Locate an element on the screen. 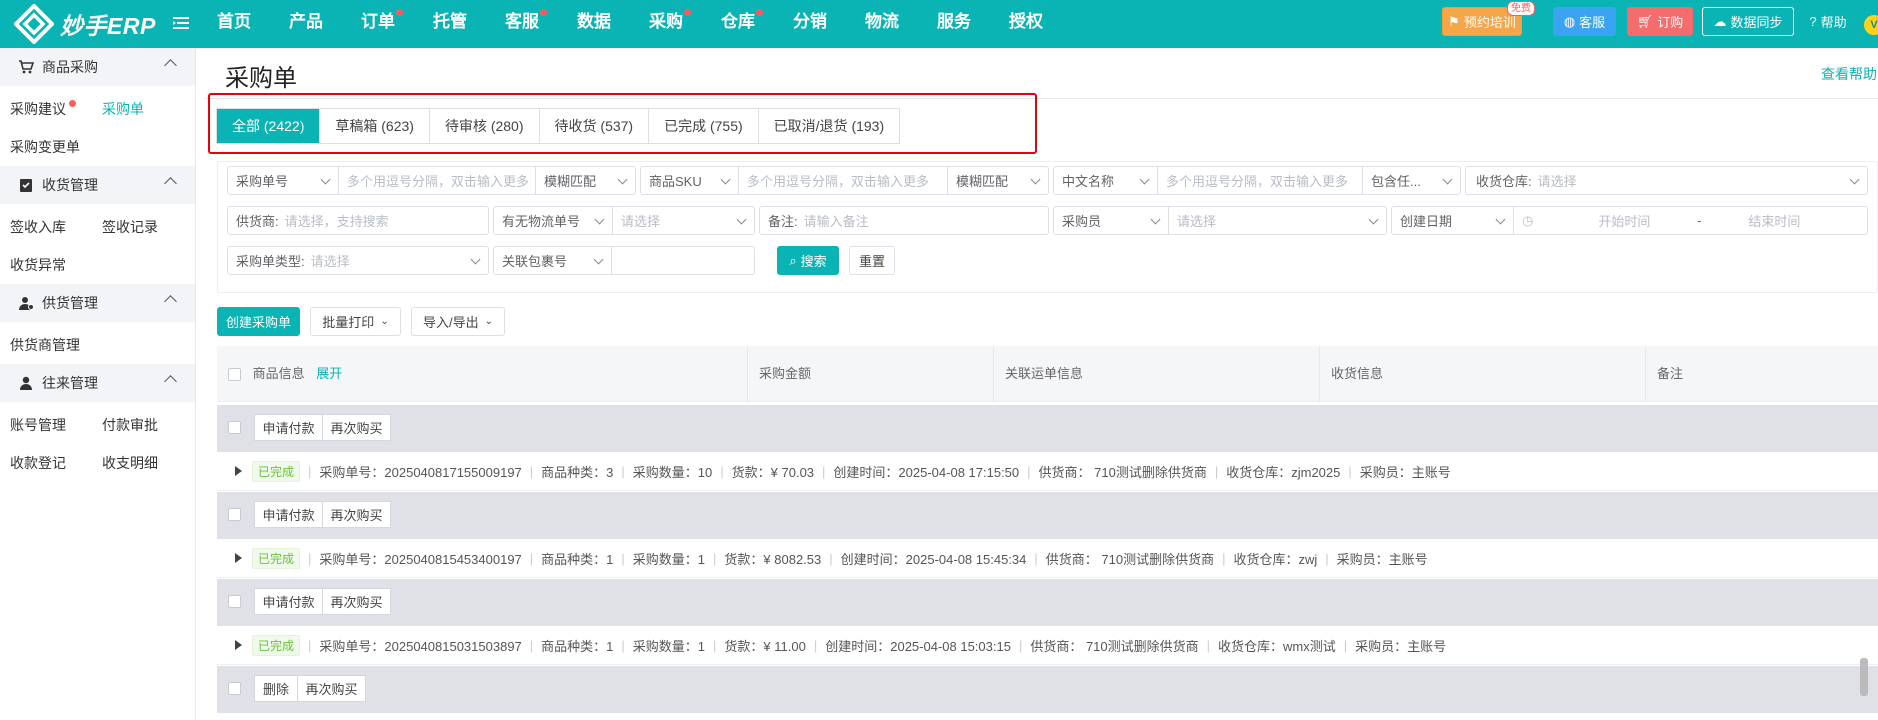  po-number-match-select: 模糊匹配 is located at coordinates (585, 180).